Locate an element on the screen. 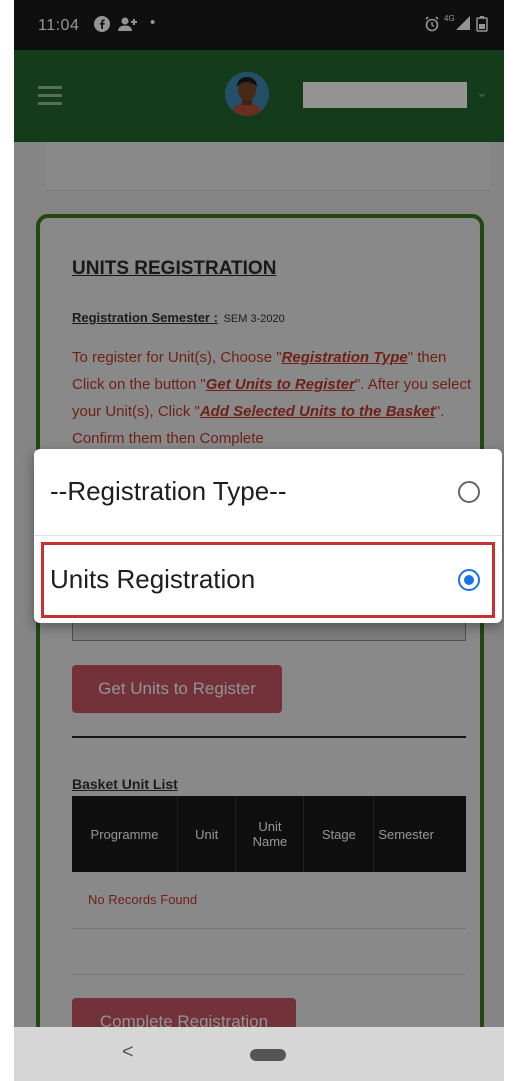 The height and width of the screenshot is (1081, 518). divider is located at coordinates (268, 535).